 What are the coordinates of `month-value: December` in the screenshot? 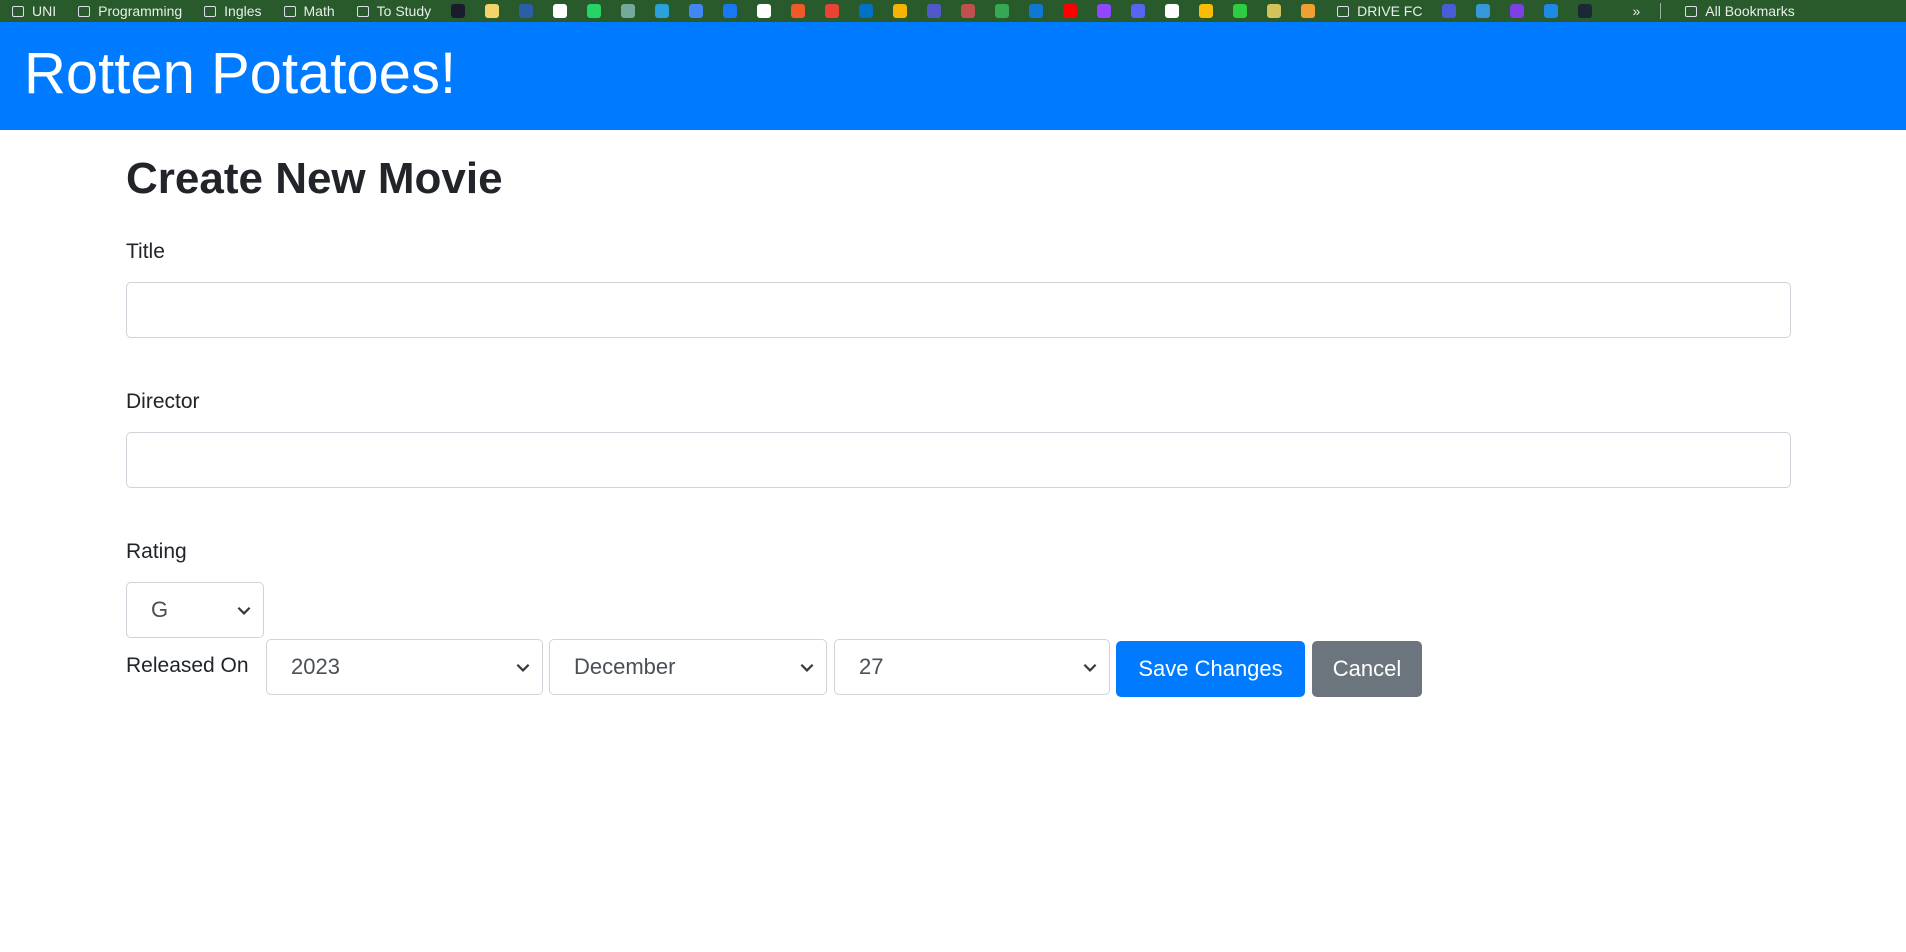 It's located at (625, 666).